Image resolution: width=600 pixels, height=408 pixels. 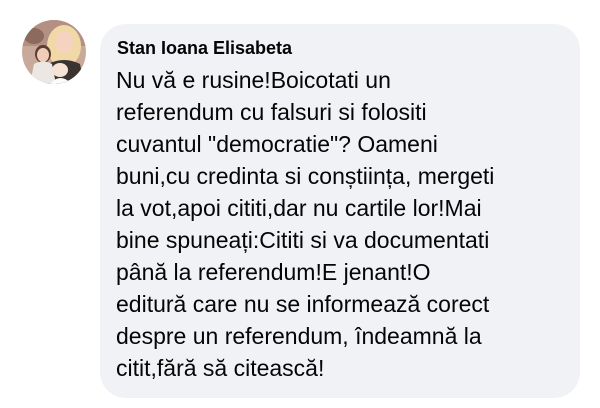 I want to click on avatar, so click(x=54, y=52).